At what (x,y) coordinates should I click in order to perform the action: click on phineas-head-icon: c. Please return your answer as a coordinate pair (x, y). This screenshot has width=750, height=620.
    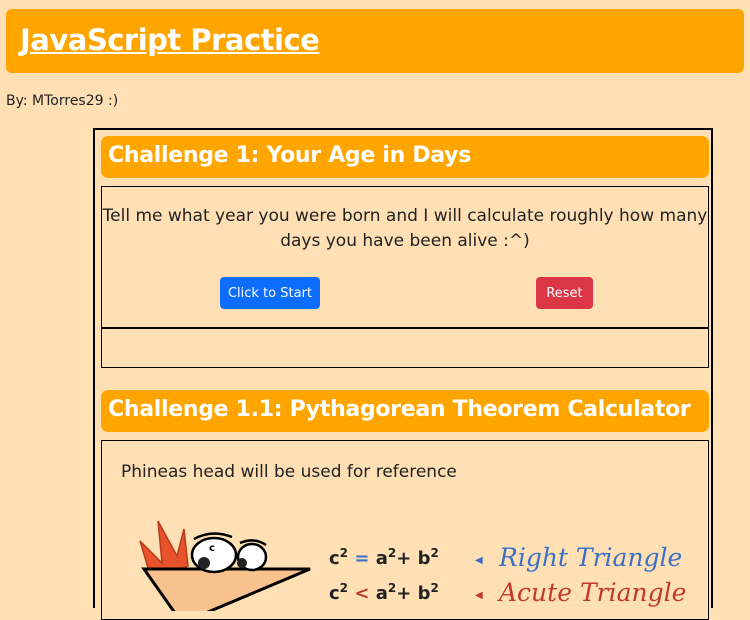
    Looking at the image, I should click on (225, 565).